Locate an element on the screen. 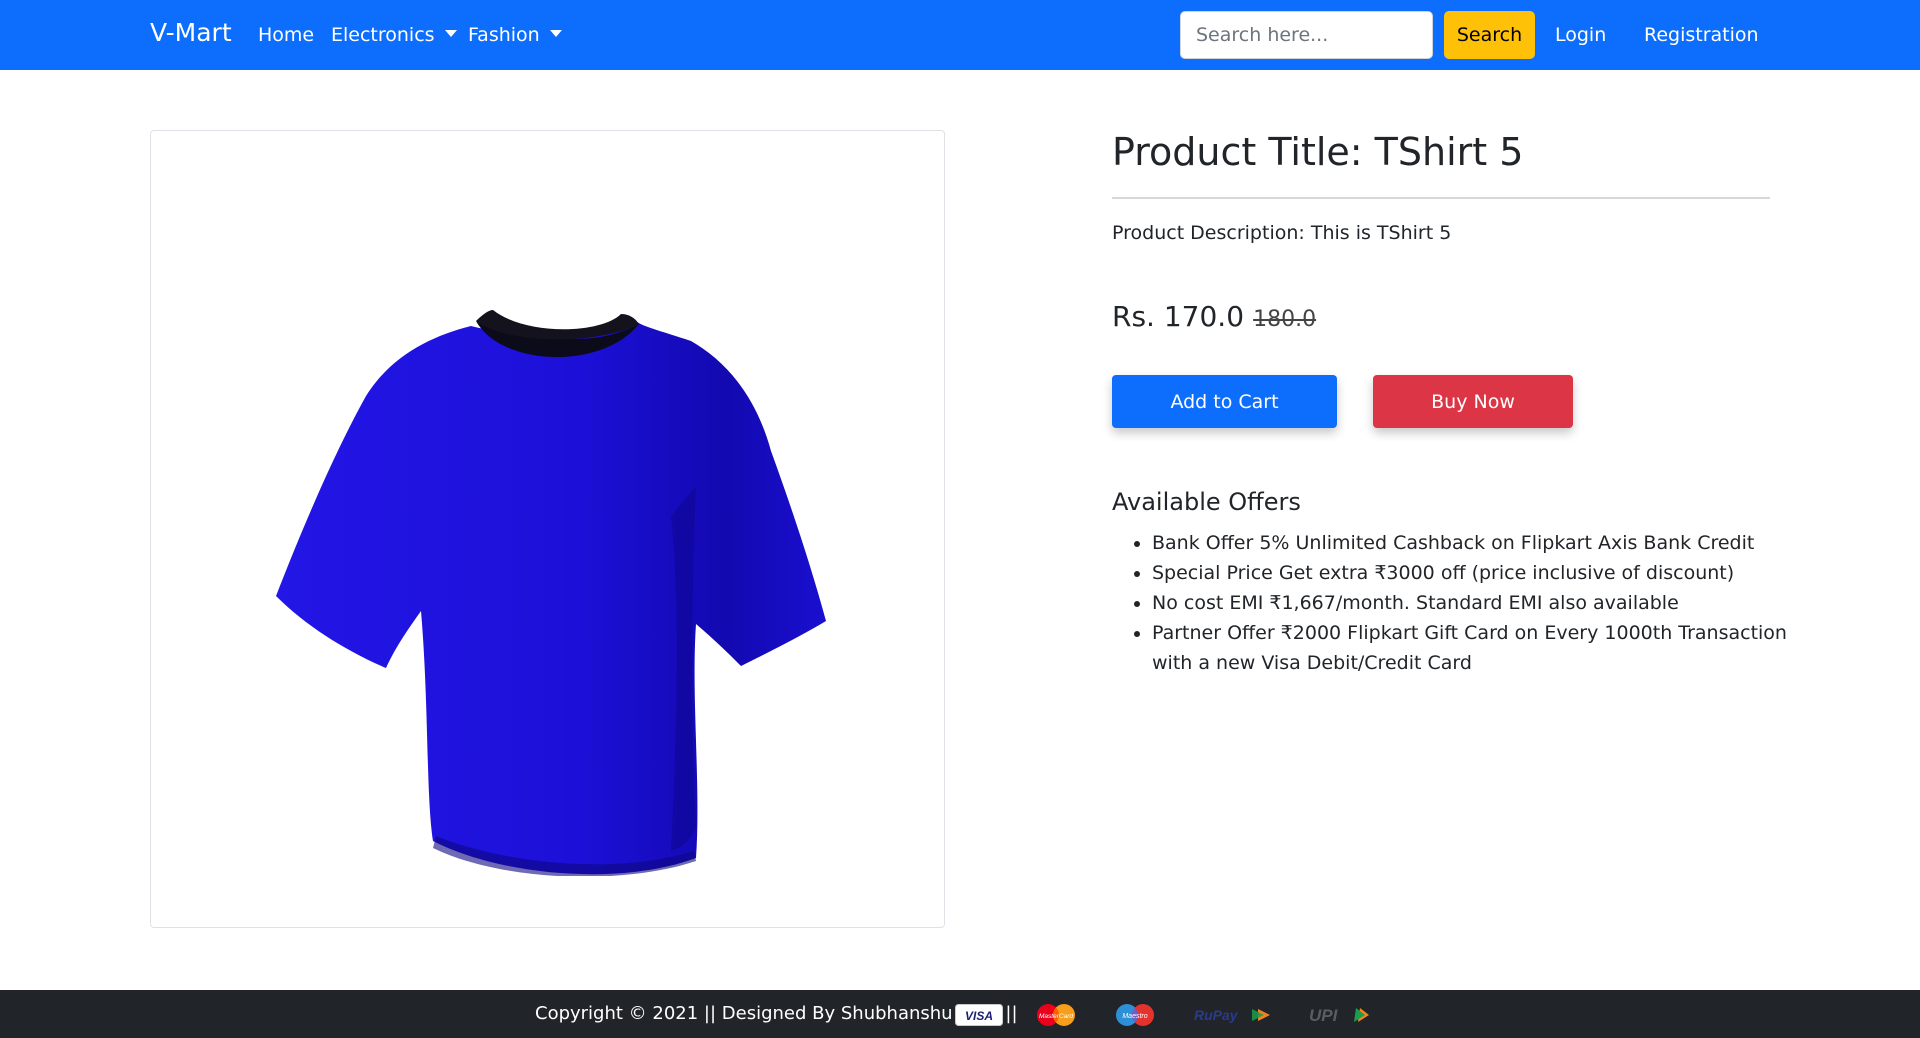 Image resolution: width=1920 pixels, height=1038 pixels. upi-label: UPI is located at coordinates (1324, 1015).